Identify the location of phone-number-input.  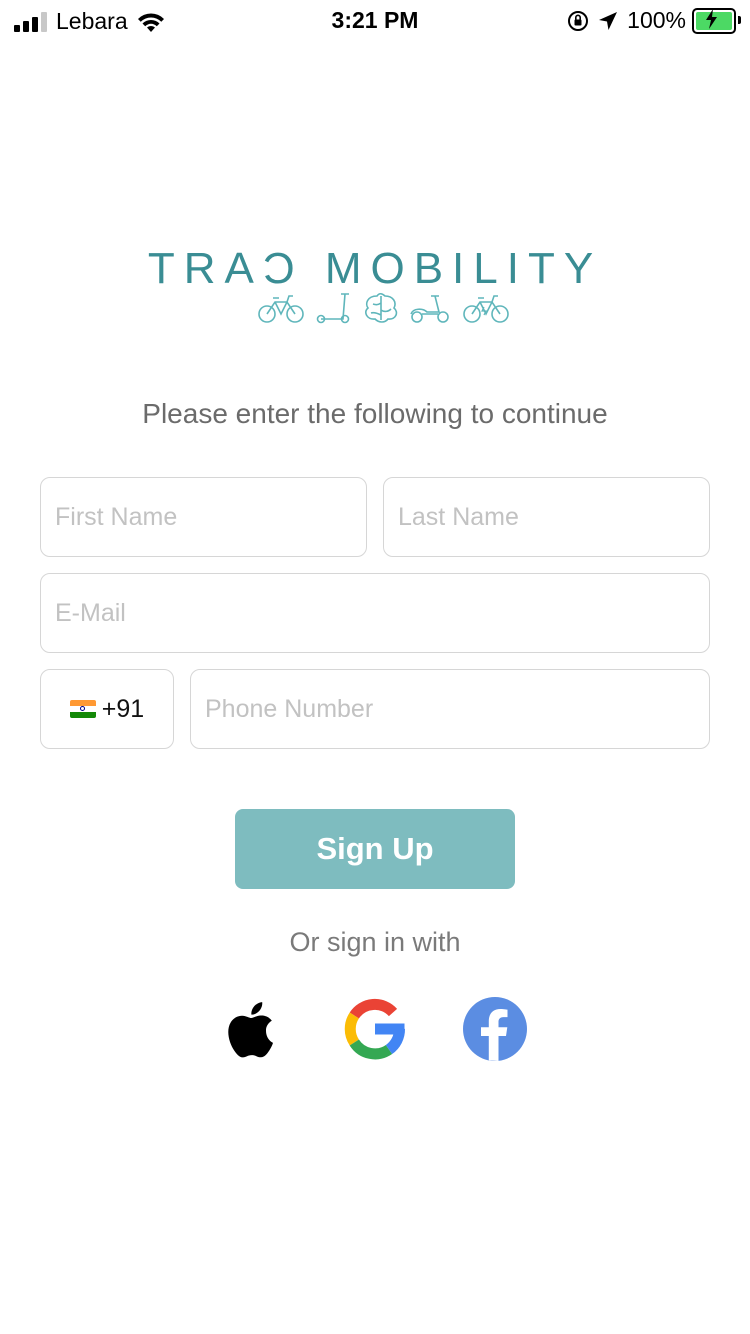
(457, 709).